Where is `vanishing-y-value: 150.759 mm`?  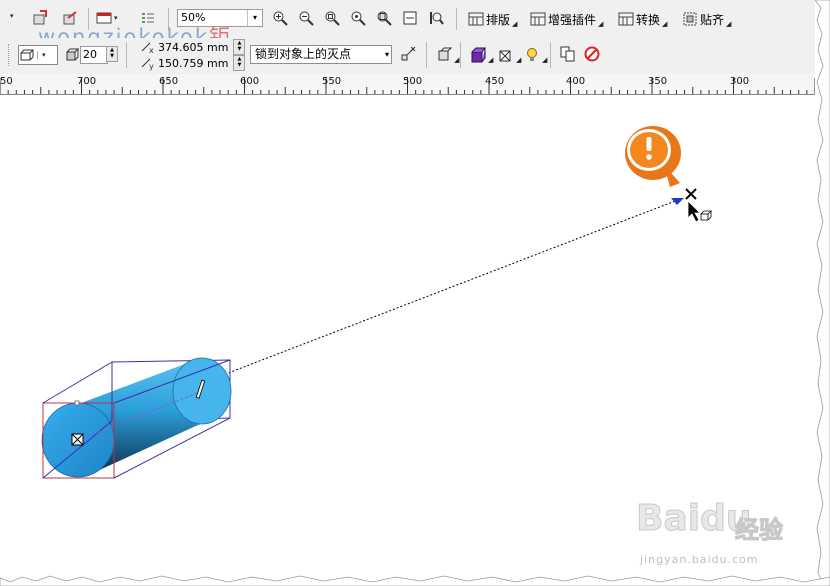 vanishing-y-value: 150.759 mm is located at coordinates (193, 63).